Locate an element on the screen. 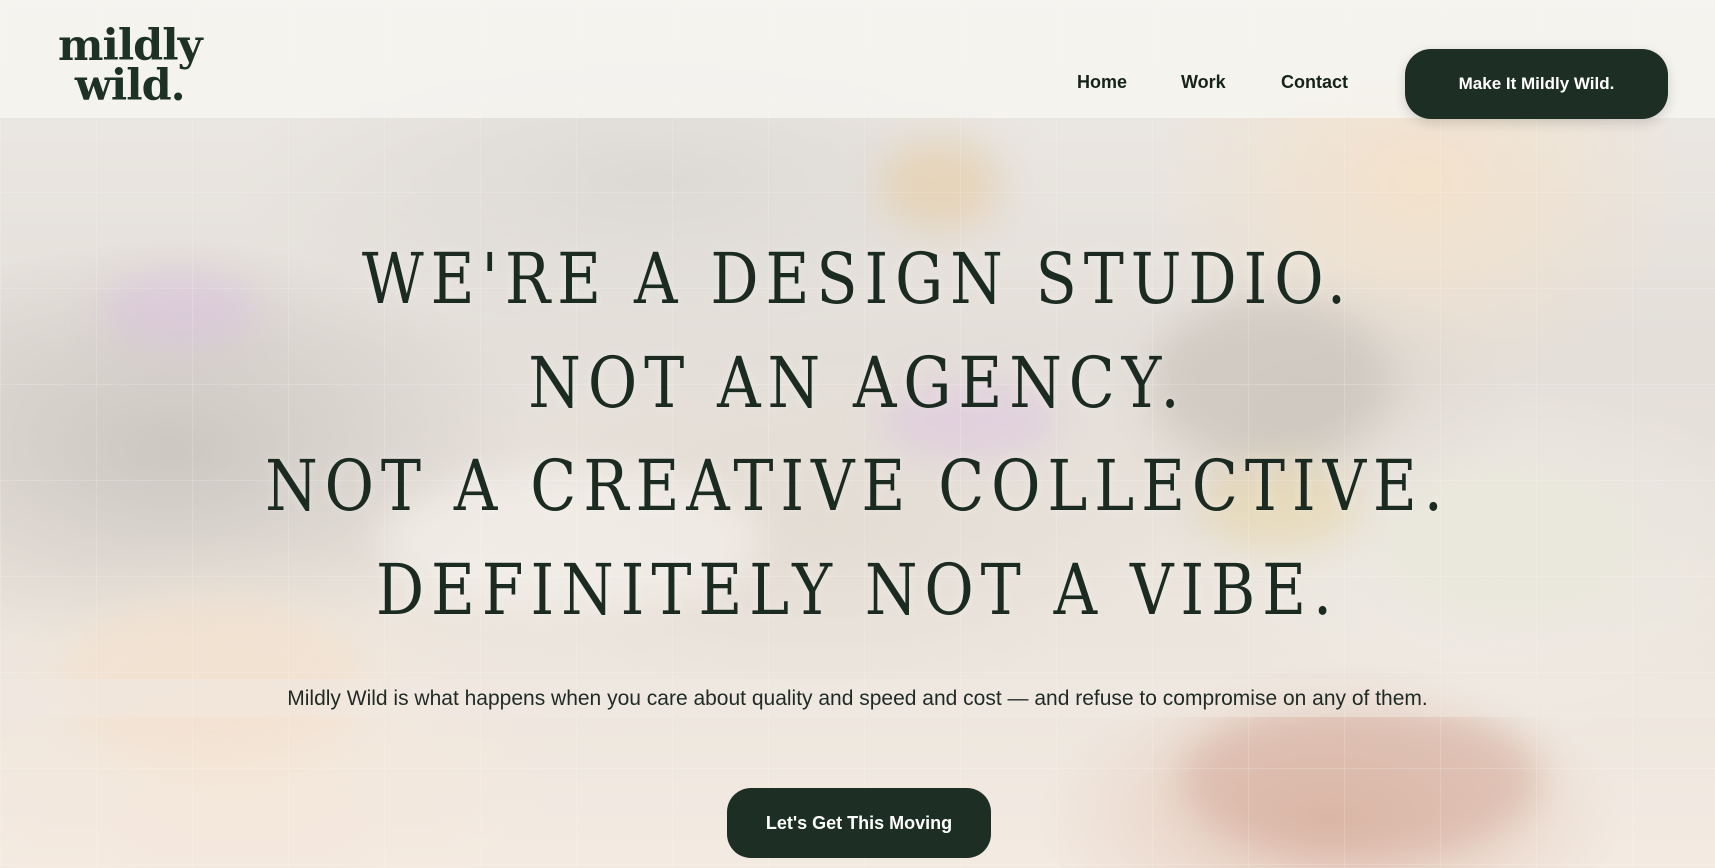 The width and height of the screenshot is (1715, 868). make-it-mildly-wild-button: Make It Mildly Wild. is located at coordinates (1536, 84).